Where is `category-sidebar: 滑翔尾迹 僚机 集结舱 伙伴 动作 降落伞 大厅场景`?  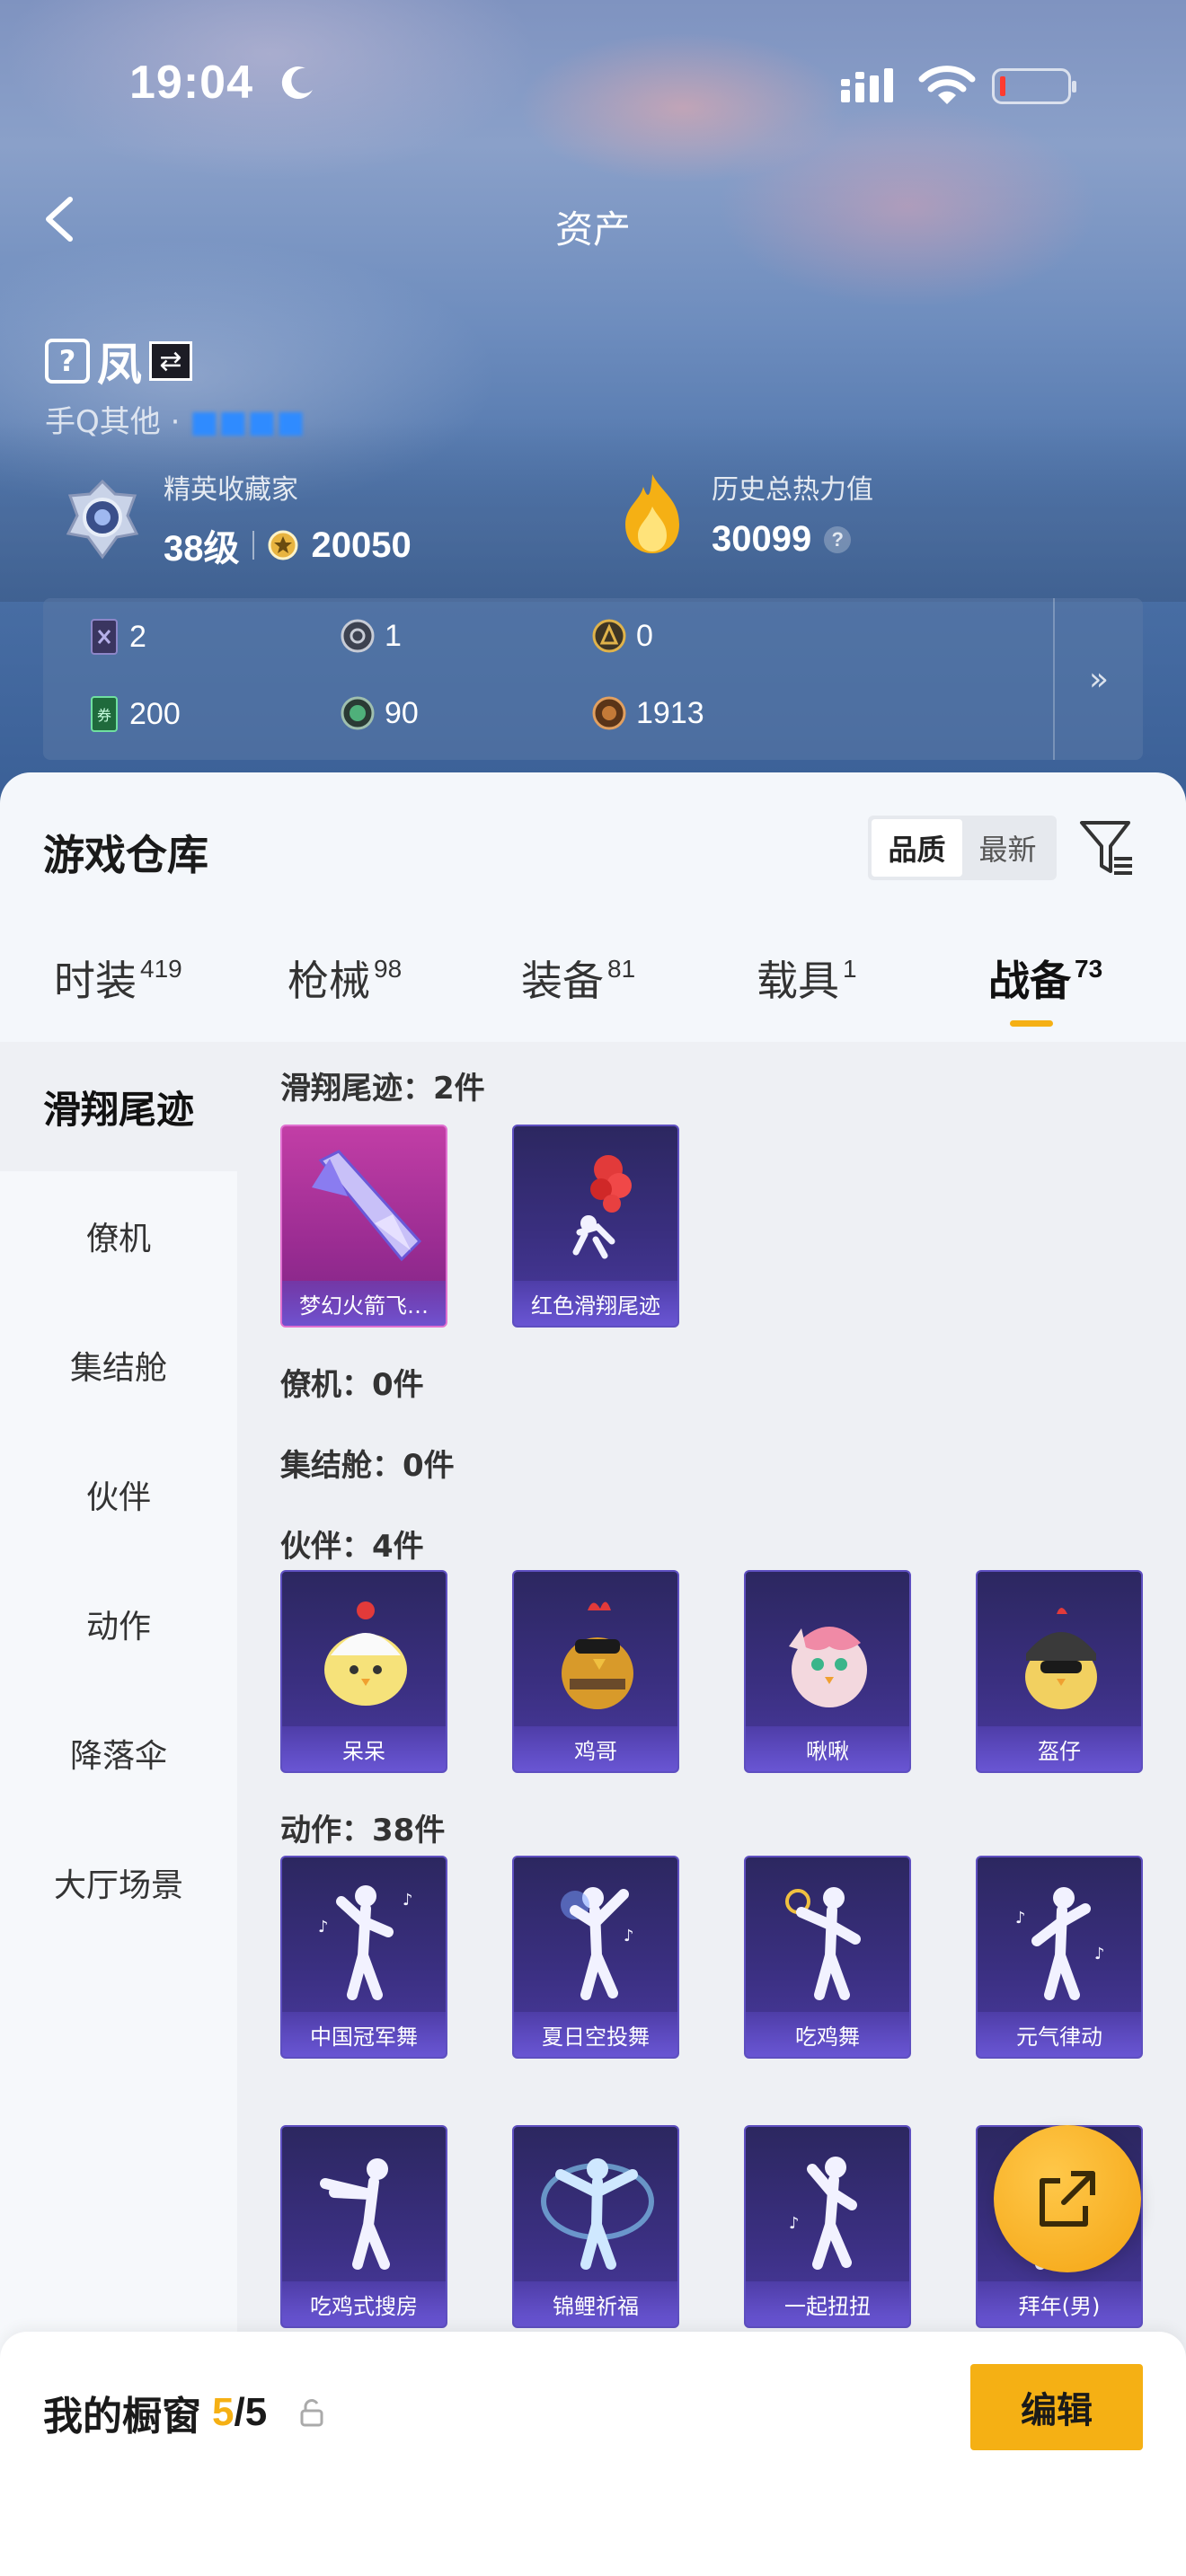 category-sidebar: 滑翔尾迹 僚机 集结舱 伙伴 动作 降落伞 大厅场景 is located at coordinates (118, 1706).